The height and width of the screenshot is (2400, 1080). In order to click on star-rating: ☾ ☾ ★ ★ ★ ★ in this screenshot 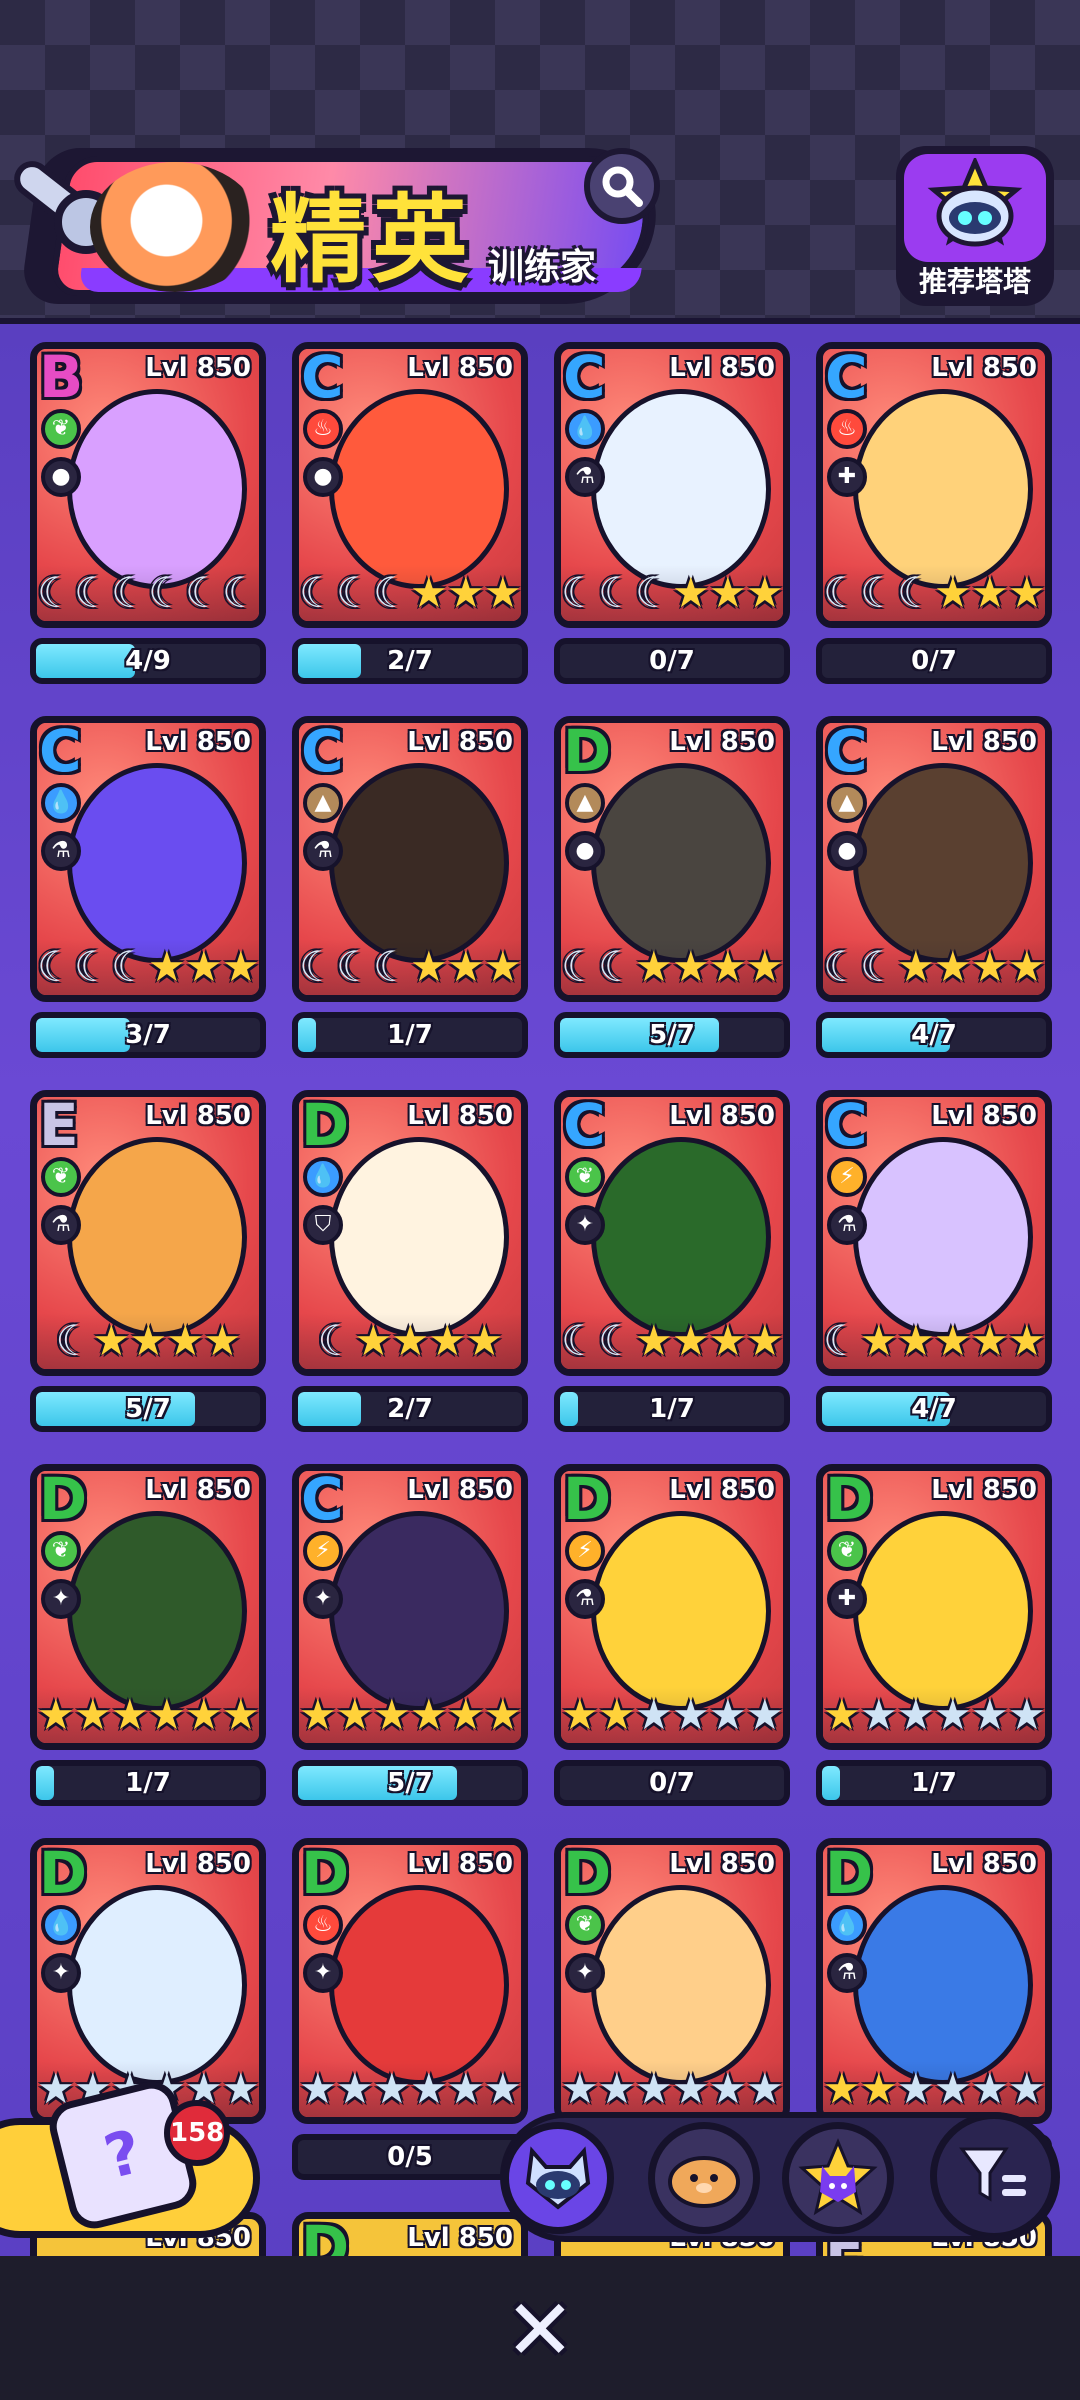, I will do `click(672, 967)`.